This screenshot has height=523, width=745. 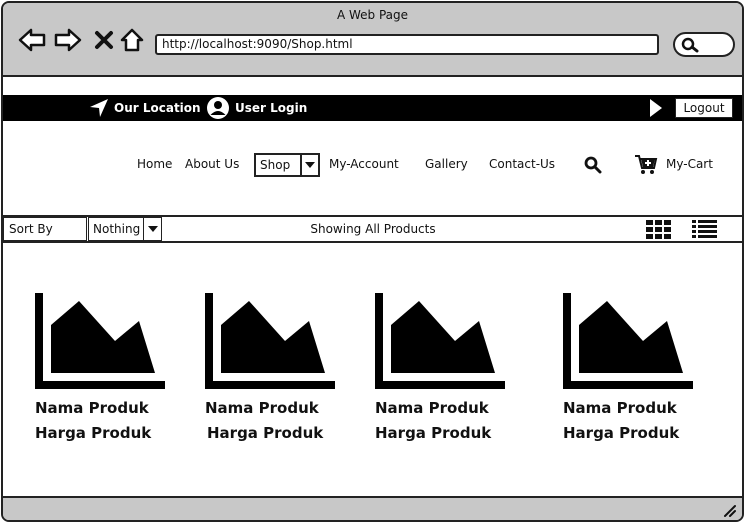 I want to click on top-info-bar: Our Location User Login Logout, so click(x=372, y=108).